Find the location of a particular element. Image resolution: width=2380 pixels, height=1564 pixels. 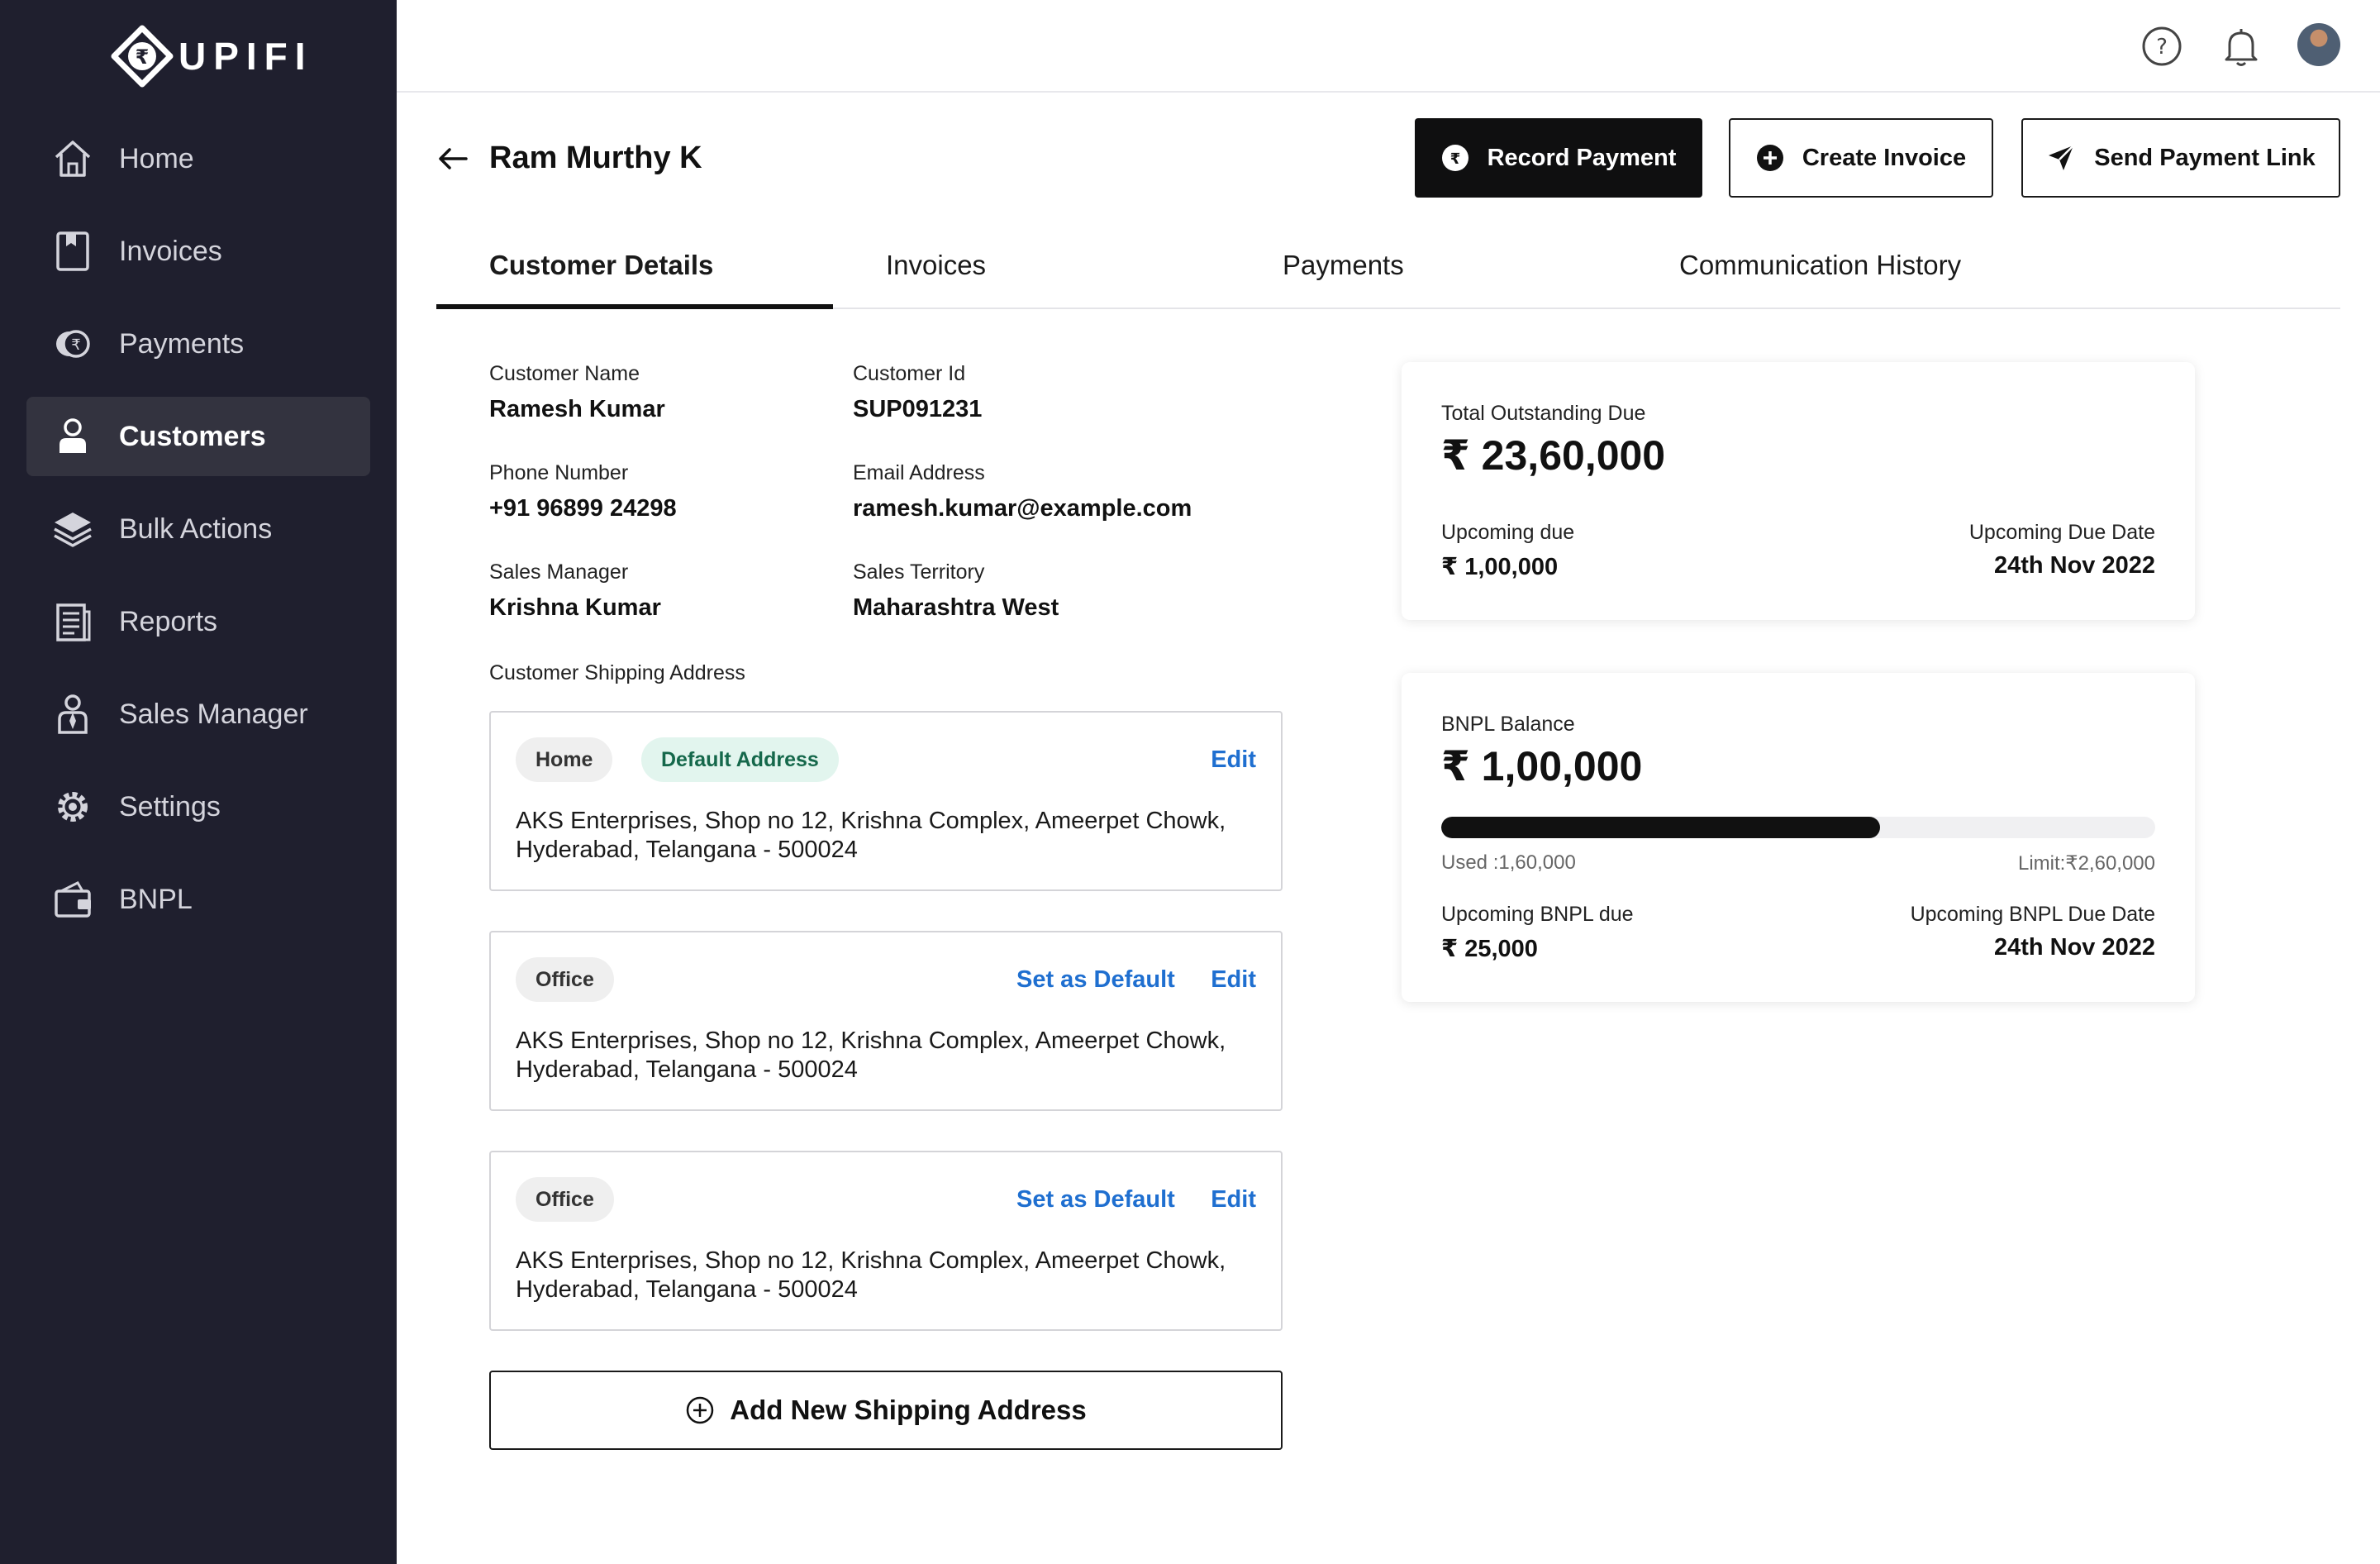

logo-mark-icon: ₹ is located at coordinates (142, 57).